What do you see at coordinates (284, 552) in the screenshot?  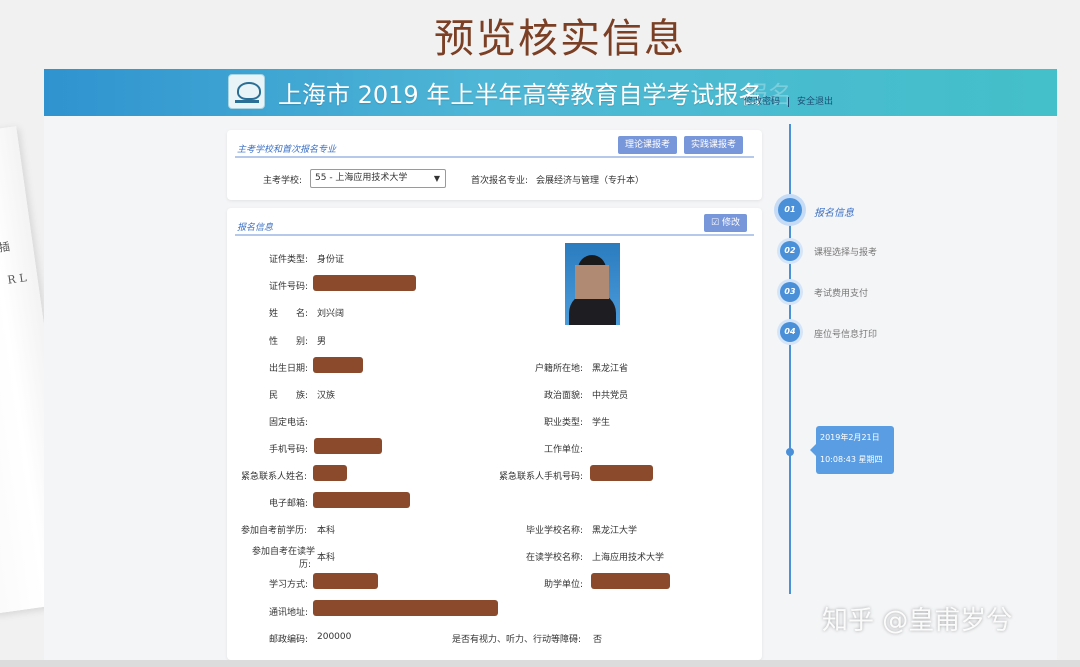 I see `current-edu-label-line1: 参加自考在读学` at bounding box center [284, 552].